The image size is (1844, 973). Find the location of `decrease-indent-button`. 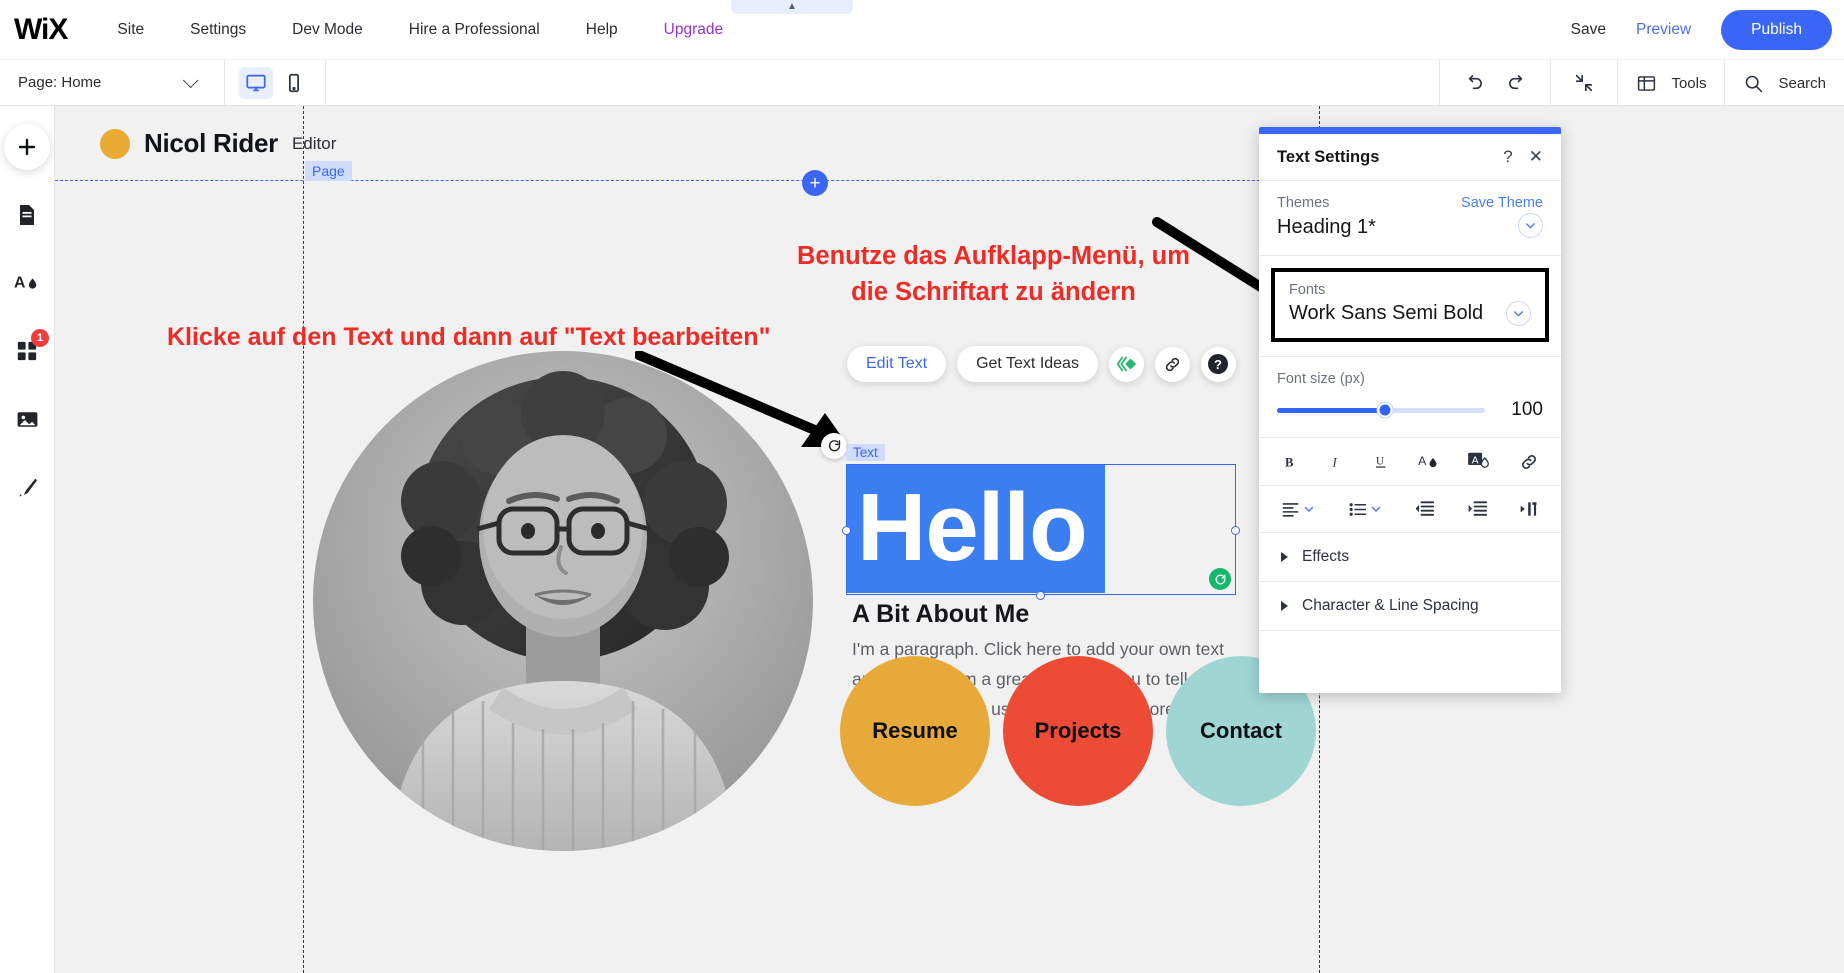

decrease-indent-button is located at coordinates (1424, 509).